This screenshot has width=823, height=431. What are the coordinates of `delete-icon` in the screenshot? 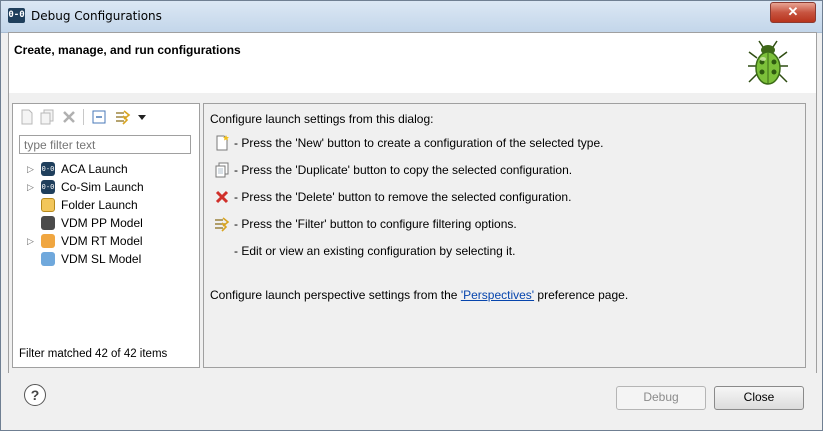 It's located at (222, 197).